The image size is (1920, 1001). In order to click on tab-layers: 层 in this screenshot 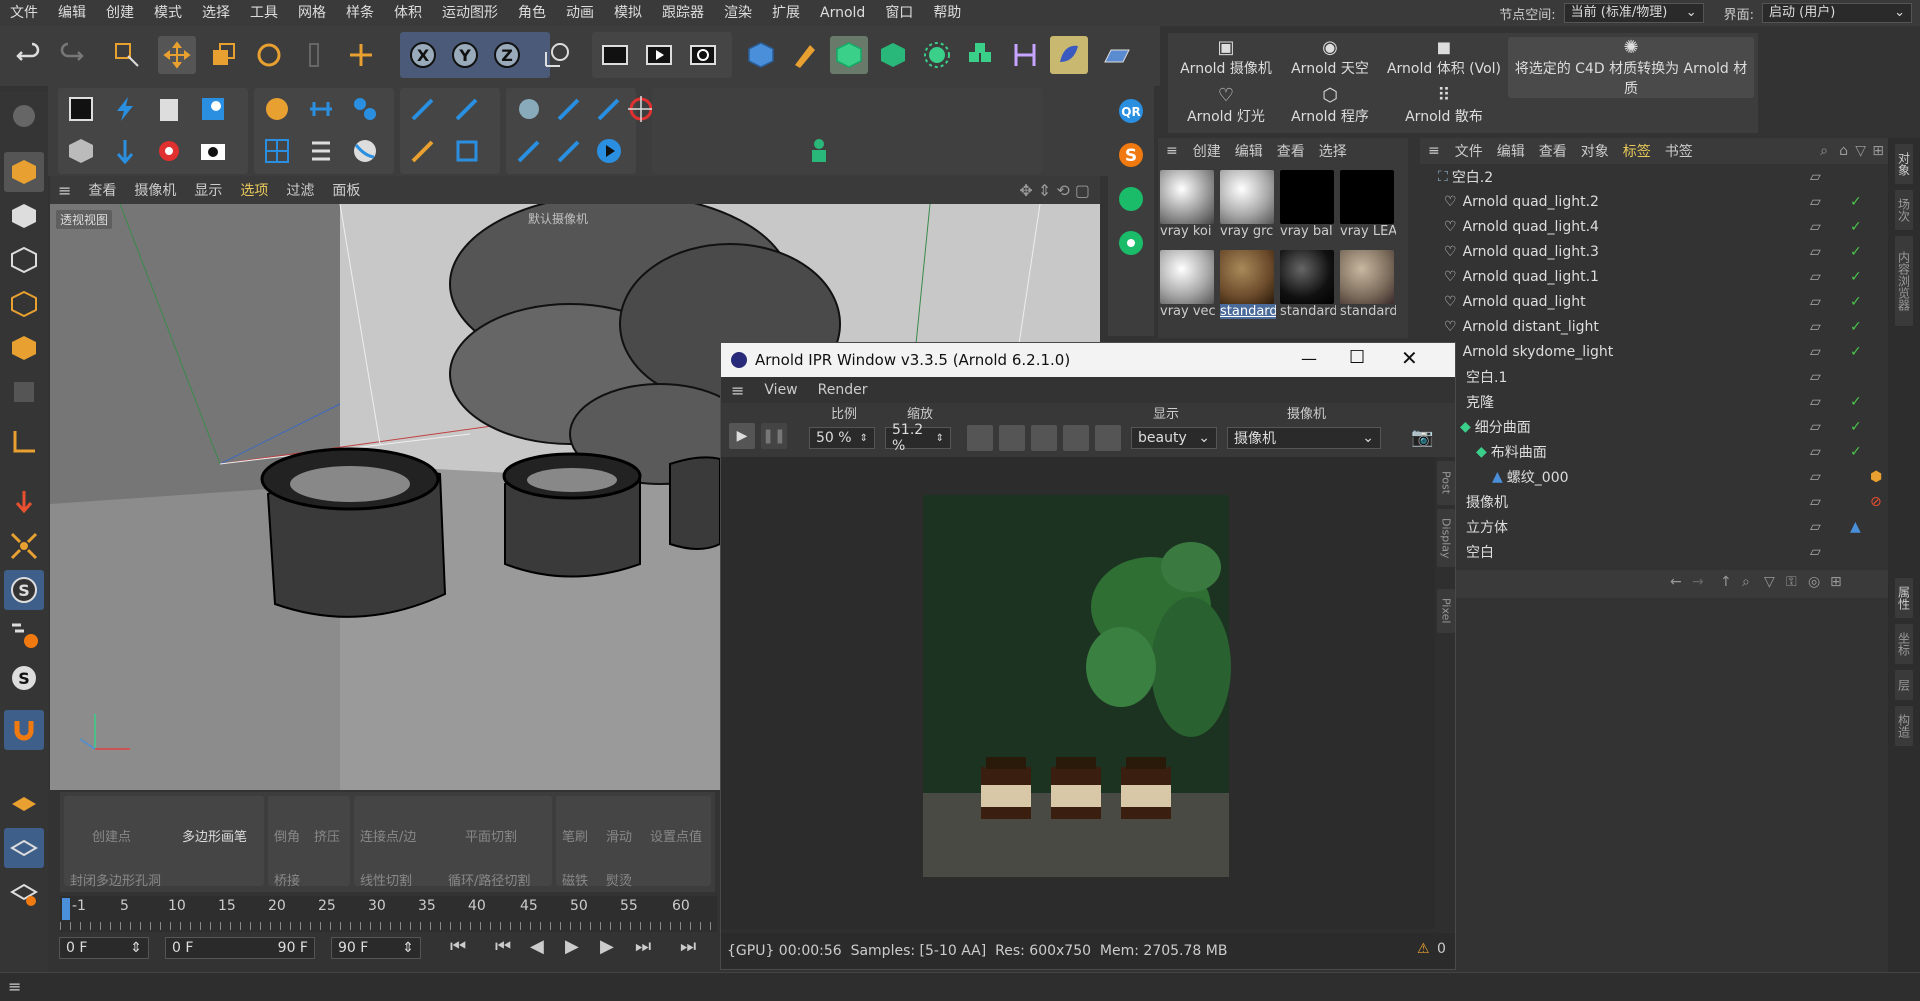, I will do `click(1904, 685)`.